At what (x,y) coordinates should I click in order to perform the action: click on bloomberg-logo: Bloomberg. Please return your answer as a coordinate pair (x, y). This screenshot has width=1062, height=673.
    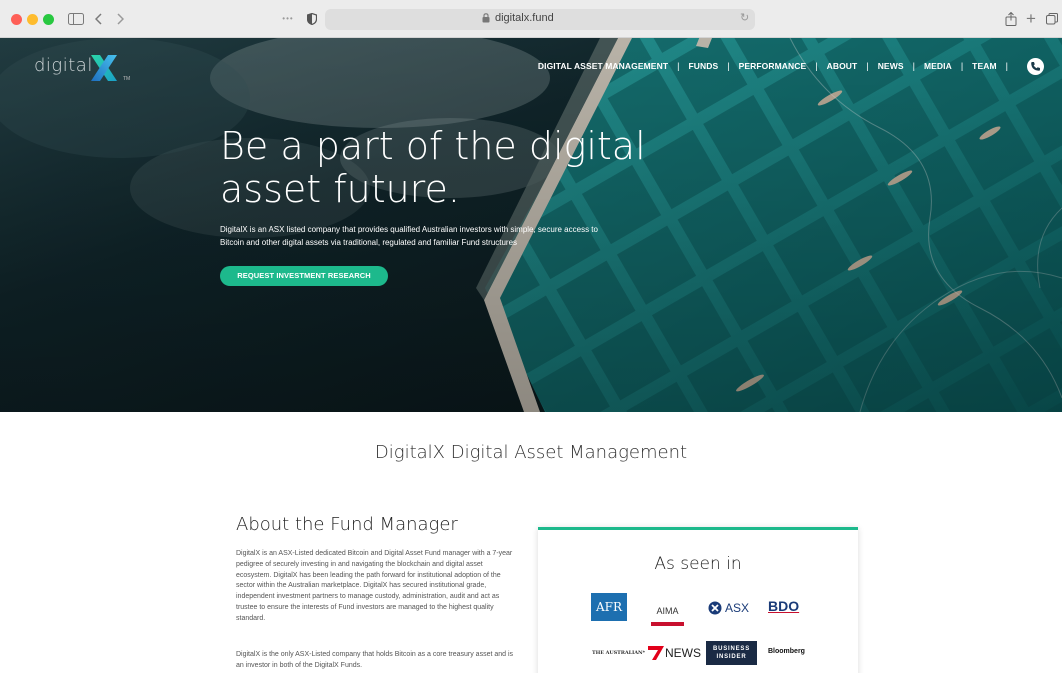
    Looking at the image, I should click on (786, 651).